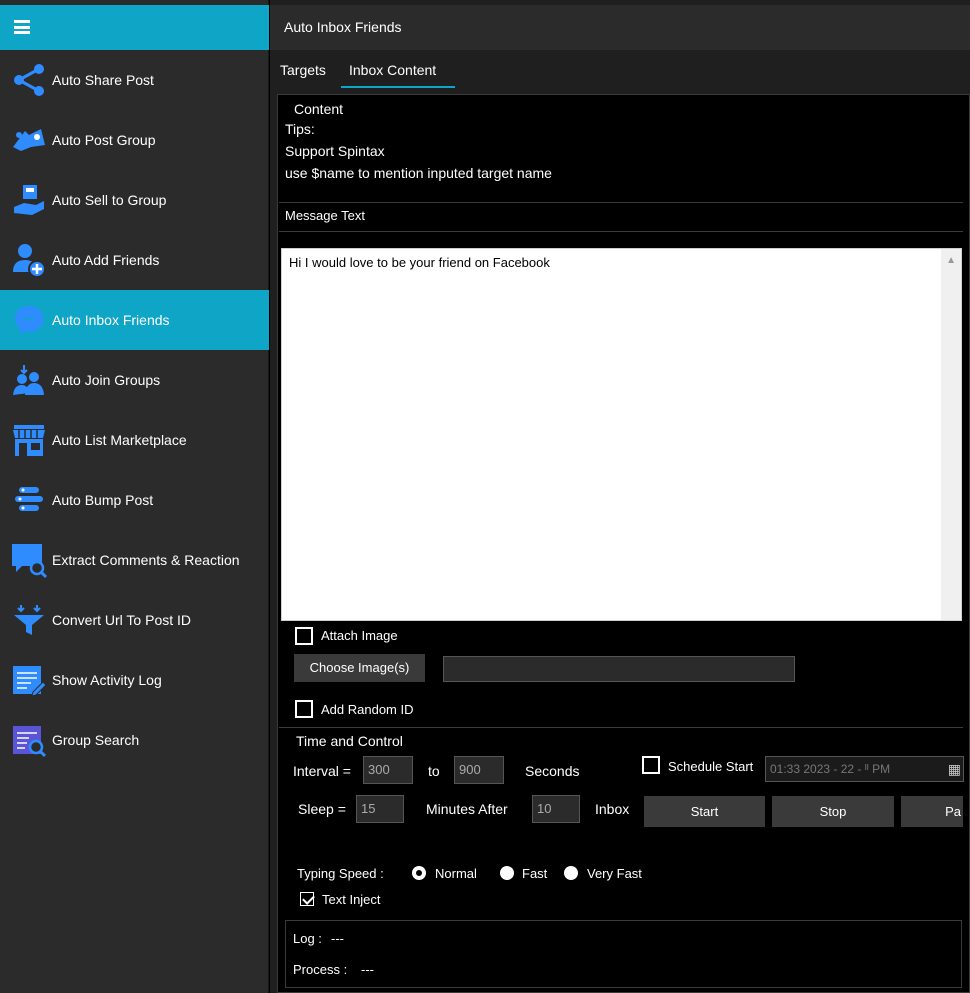 The image size is (970, 993). Describe the element at coordinates (119, 440) in the screenshot. I see `sidebar-item-label: Auto List Marketplace` at that location.